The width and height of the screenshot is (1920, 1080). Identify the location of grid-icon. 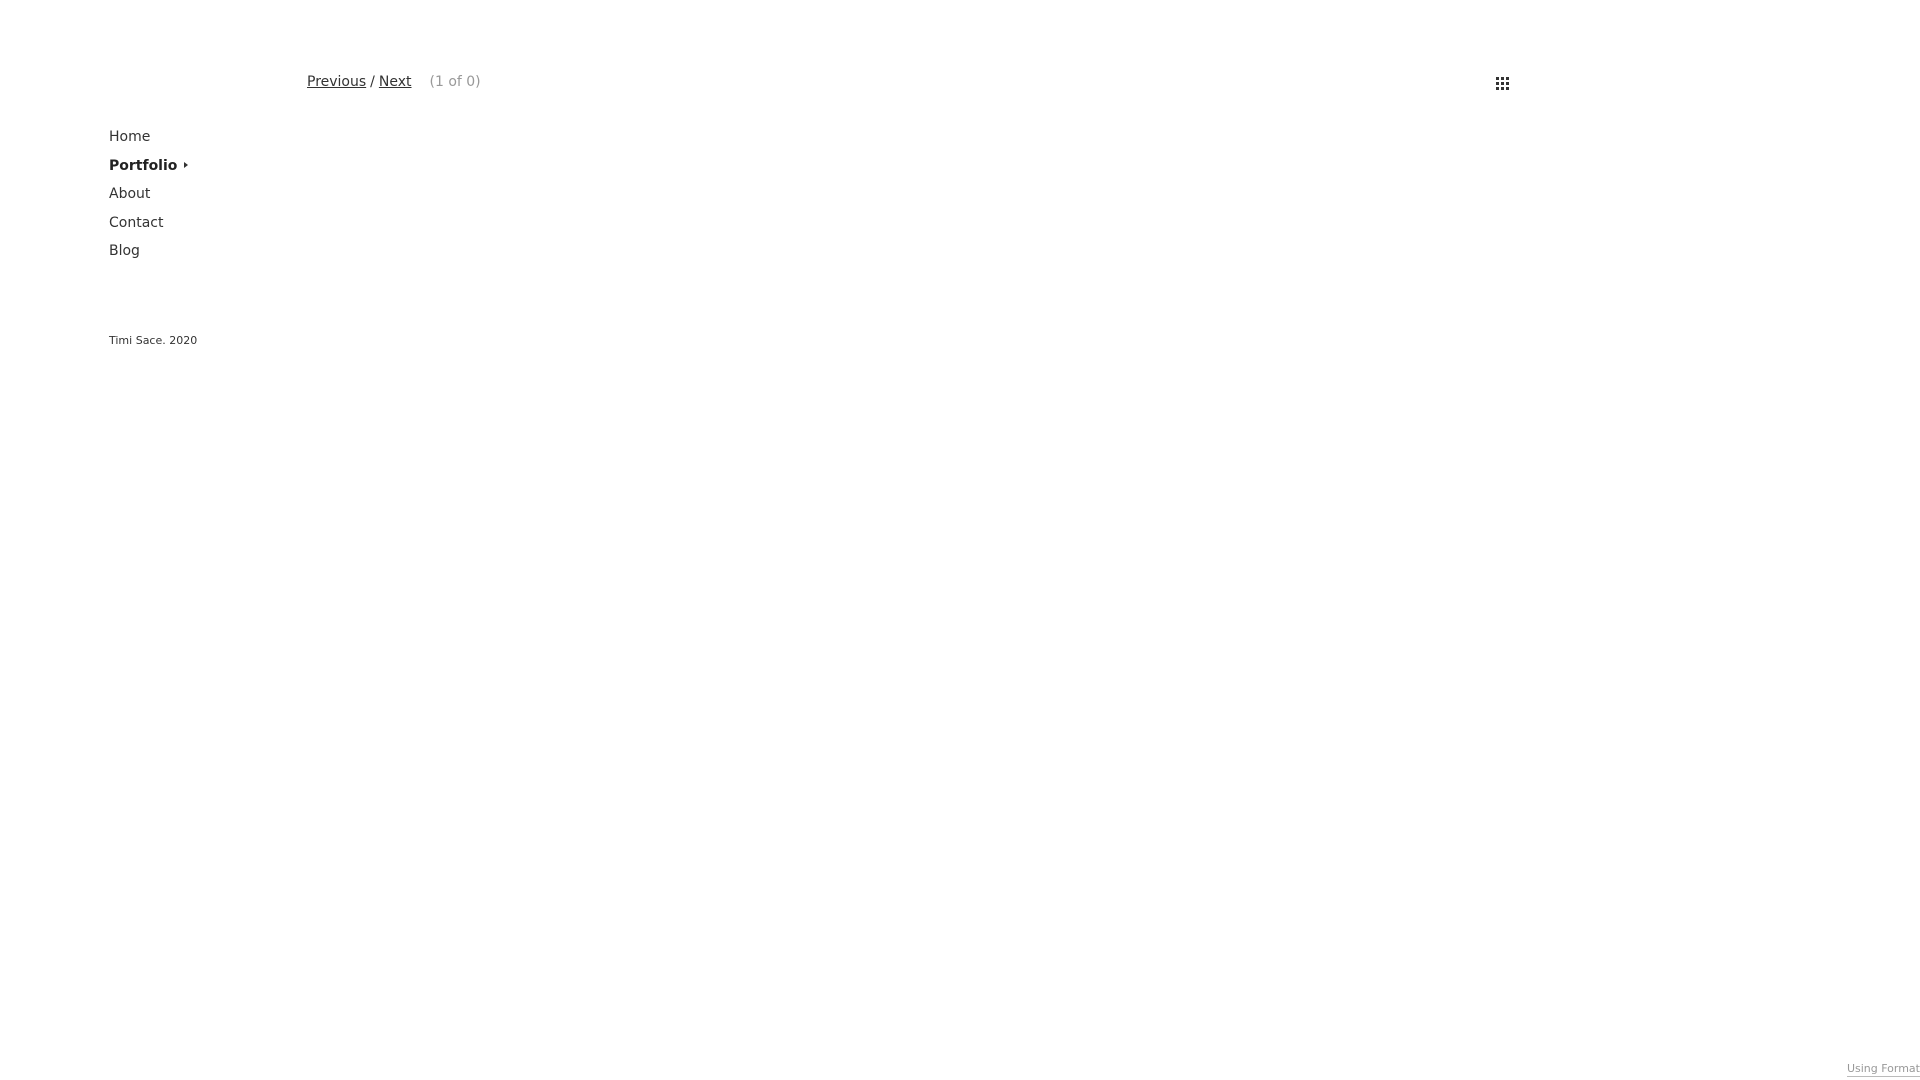
(1502, 83).